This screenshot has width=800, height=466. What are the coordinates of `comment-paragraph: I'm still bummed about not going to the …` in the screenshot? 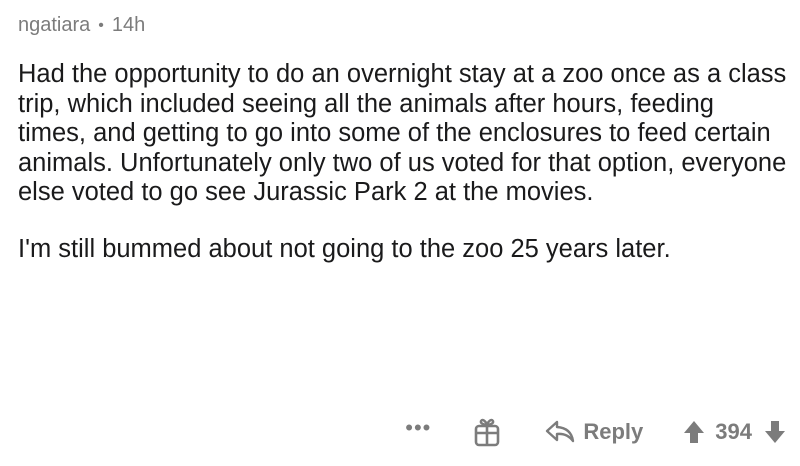 It's located at (344, 248).